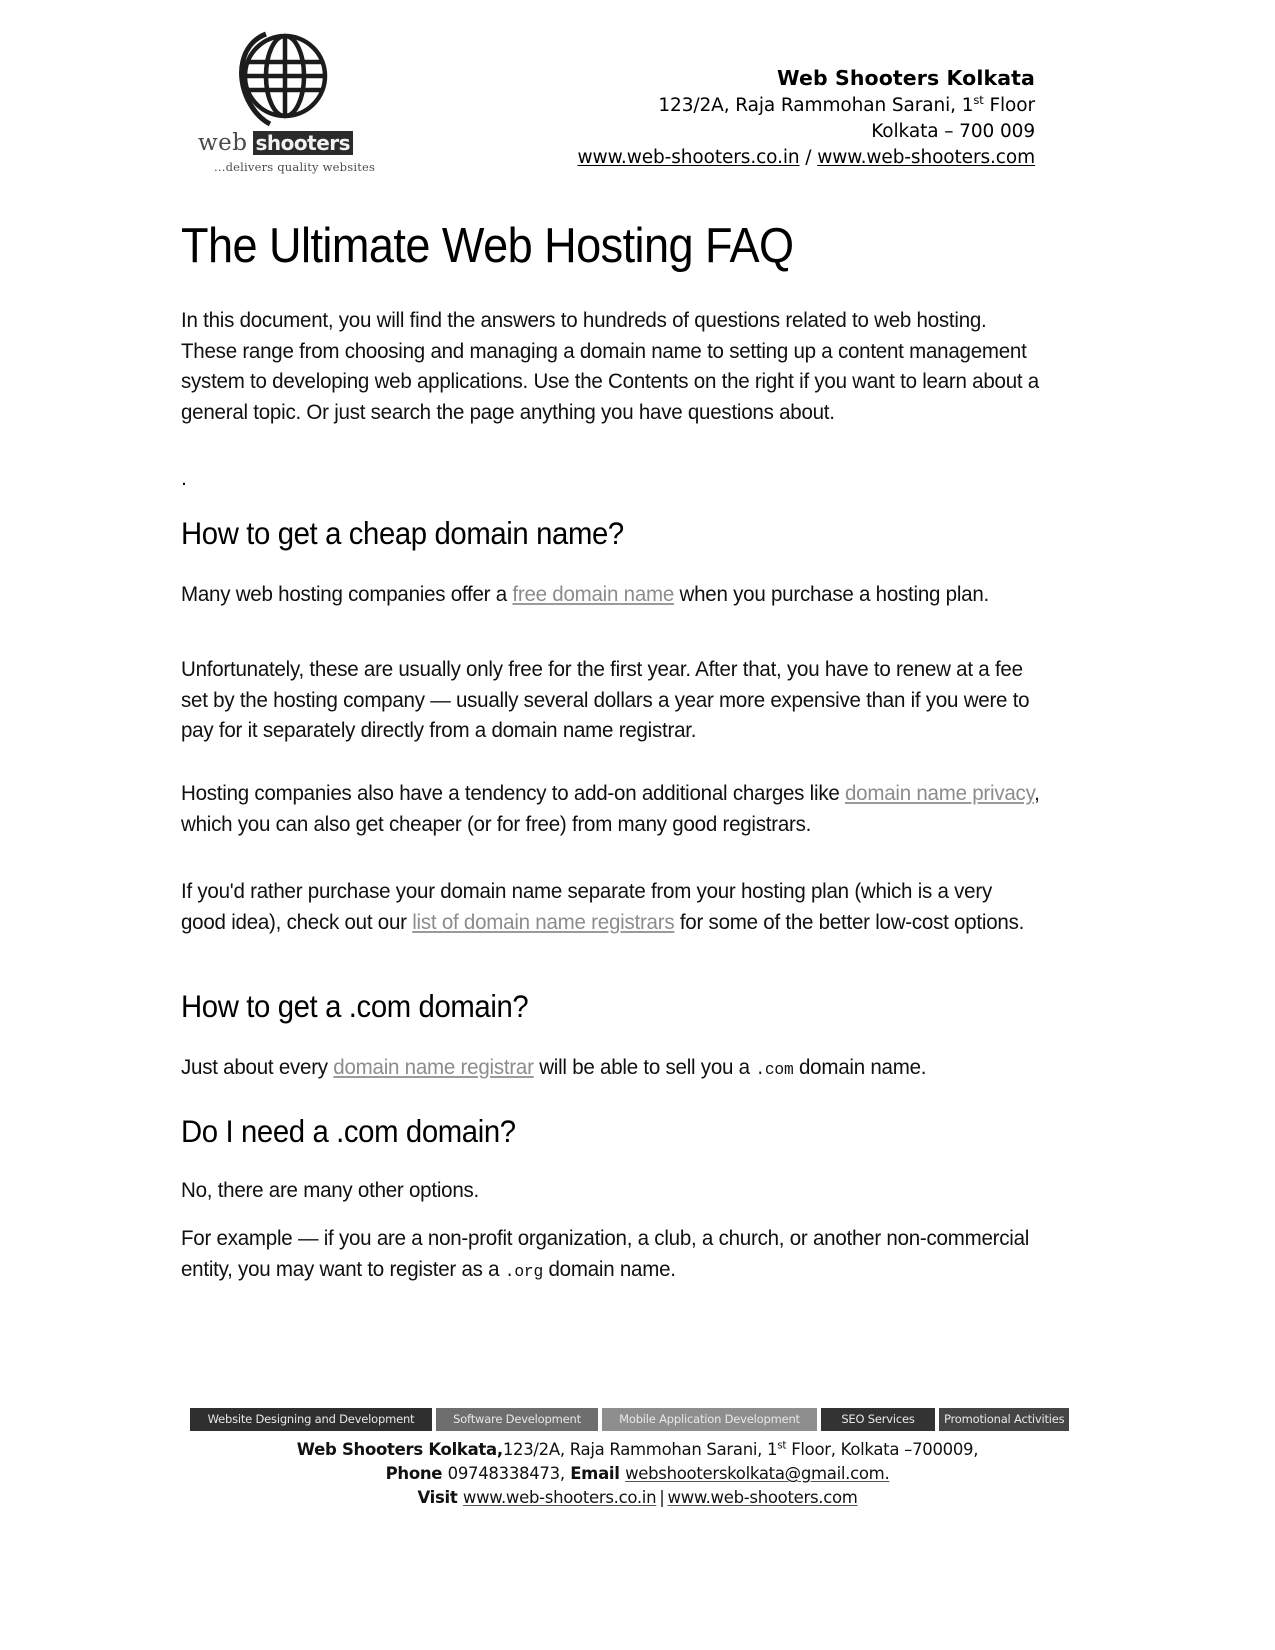  Describe the element at coordinates (440, 1497) in the screenshot. I see `footer-visit-label: Visit` at that location.